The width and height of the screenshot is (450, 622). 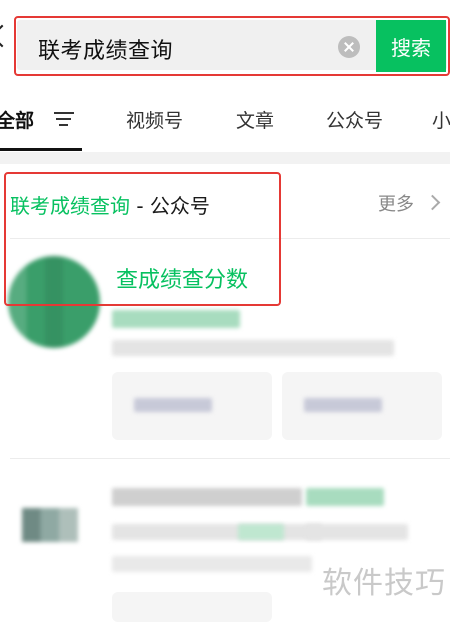 What do you see at coordinates (396, 203) in the screenshot?
I see `more-link: 更多` at bounding box center [396, 203].